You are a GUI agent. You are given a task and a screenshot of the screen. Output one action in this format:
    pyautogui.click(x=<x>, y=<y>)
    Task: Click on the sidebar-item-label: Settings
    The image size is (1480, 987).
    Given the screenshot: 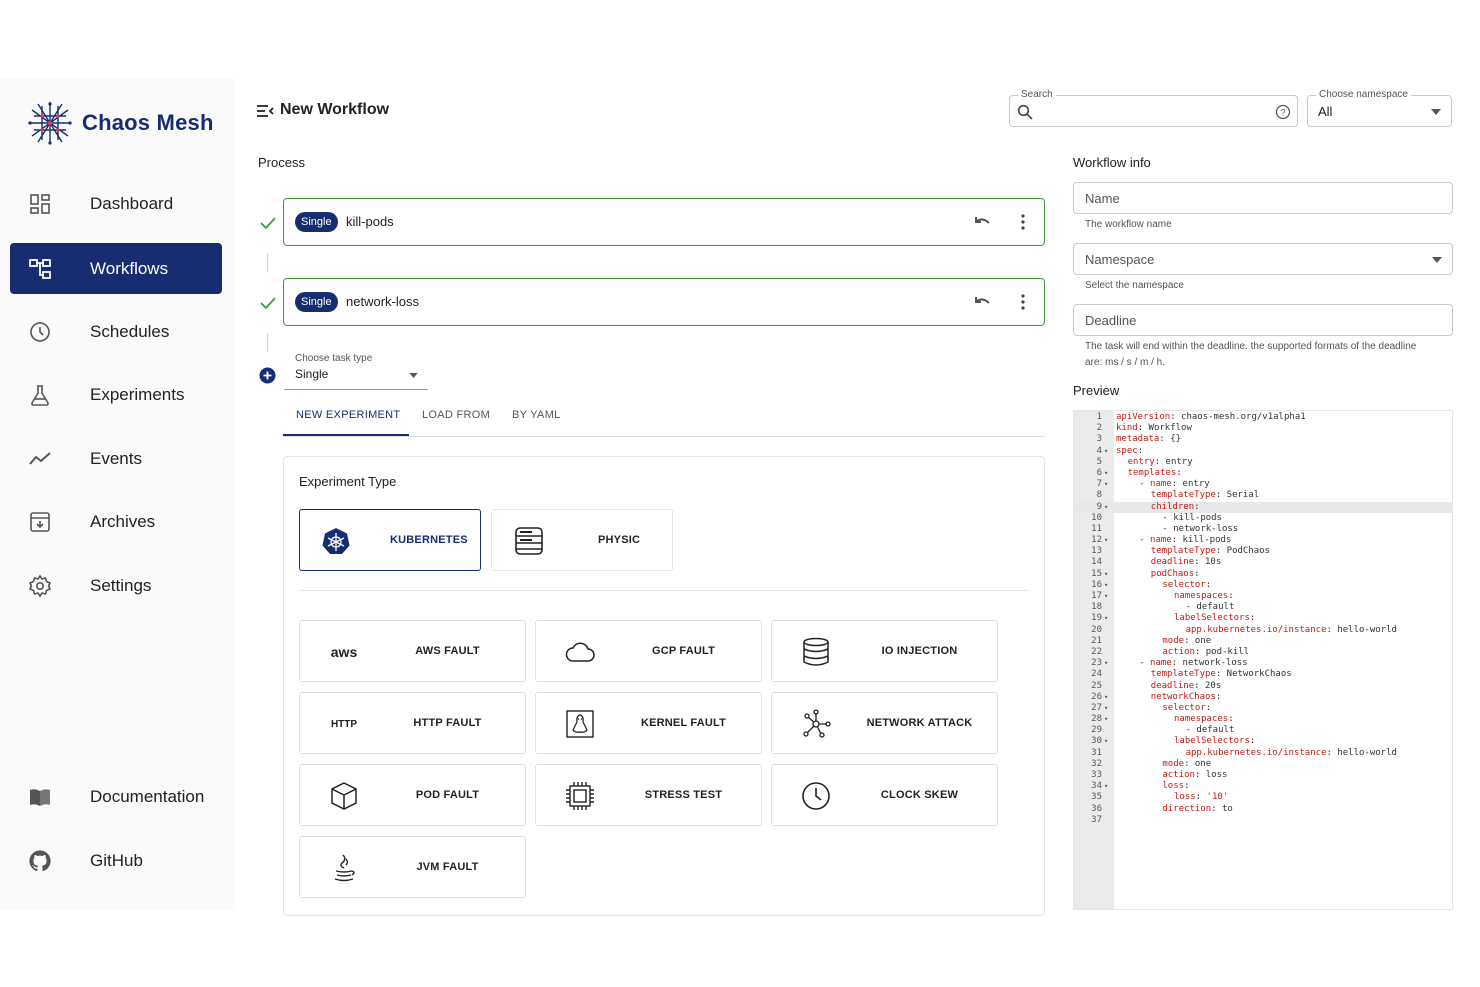 What is the action you would take?
    pyautogui.click(x=121, y=585)
    